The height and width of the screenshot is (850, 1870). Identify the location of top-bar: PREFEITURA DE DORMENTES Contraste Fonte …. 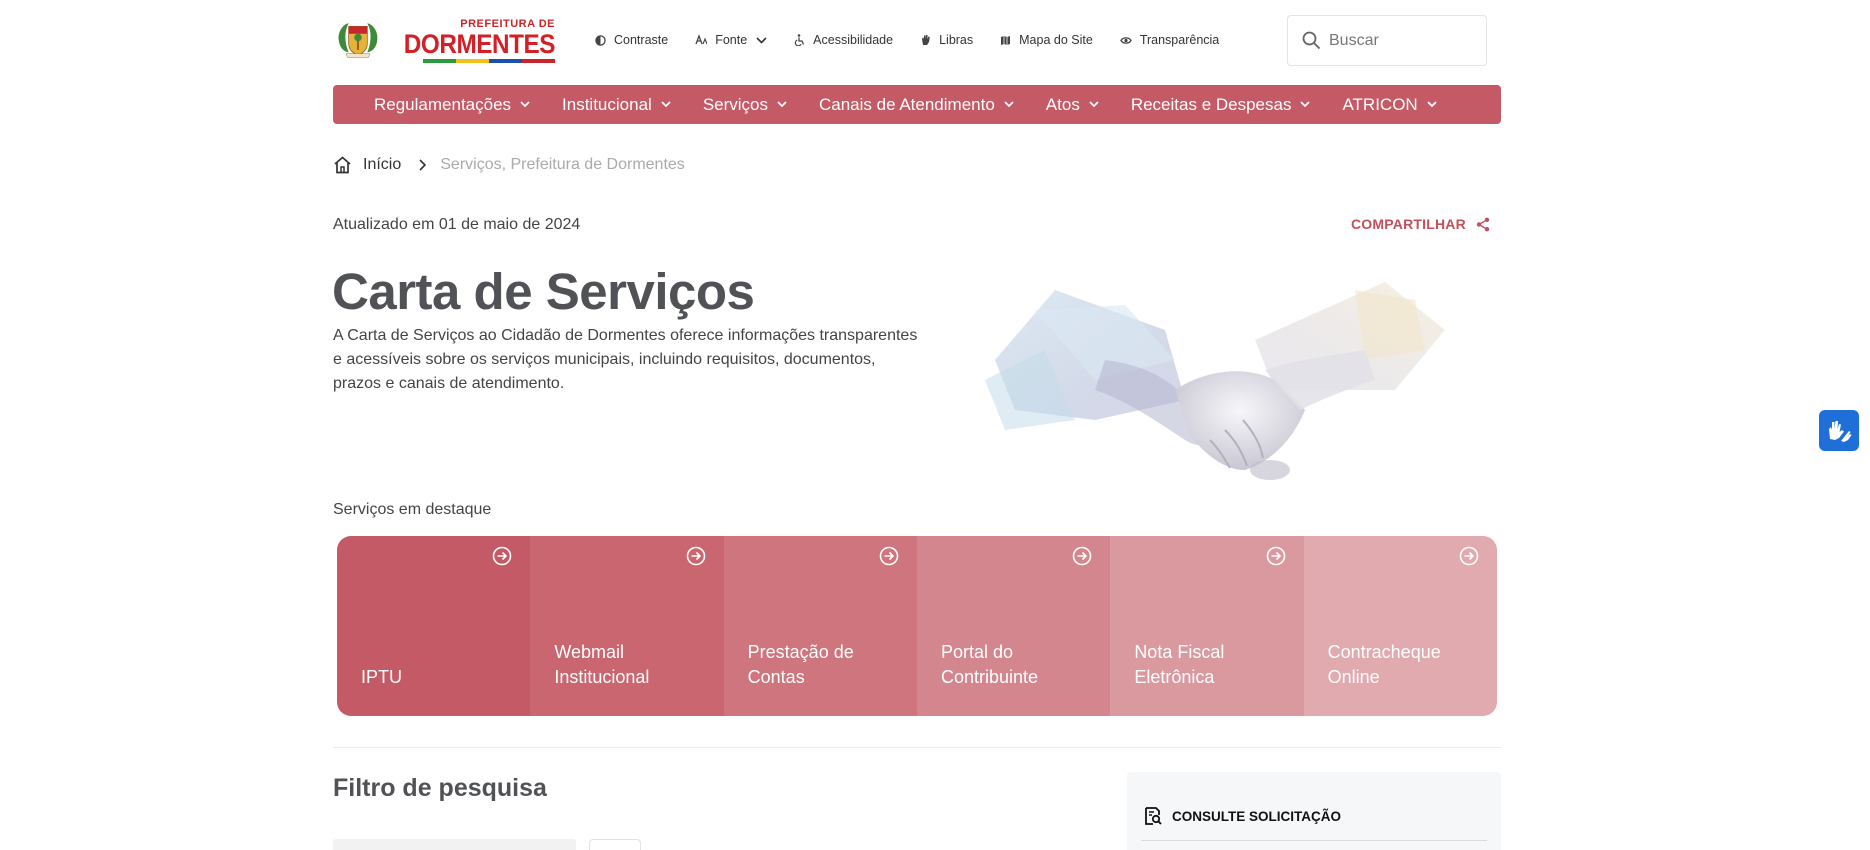
(917, 40).